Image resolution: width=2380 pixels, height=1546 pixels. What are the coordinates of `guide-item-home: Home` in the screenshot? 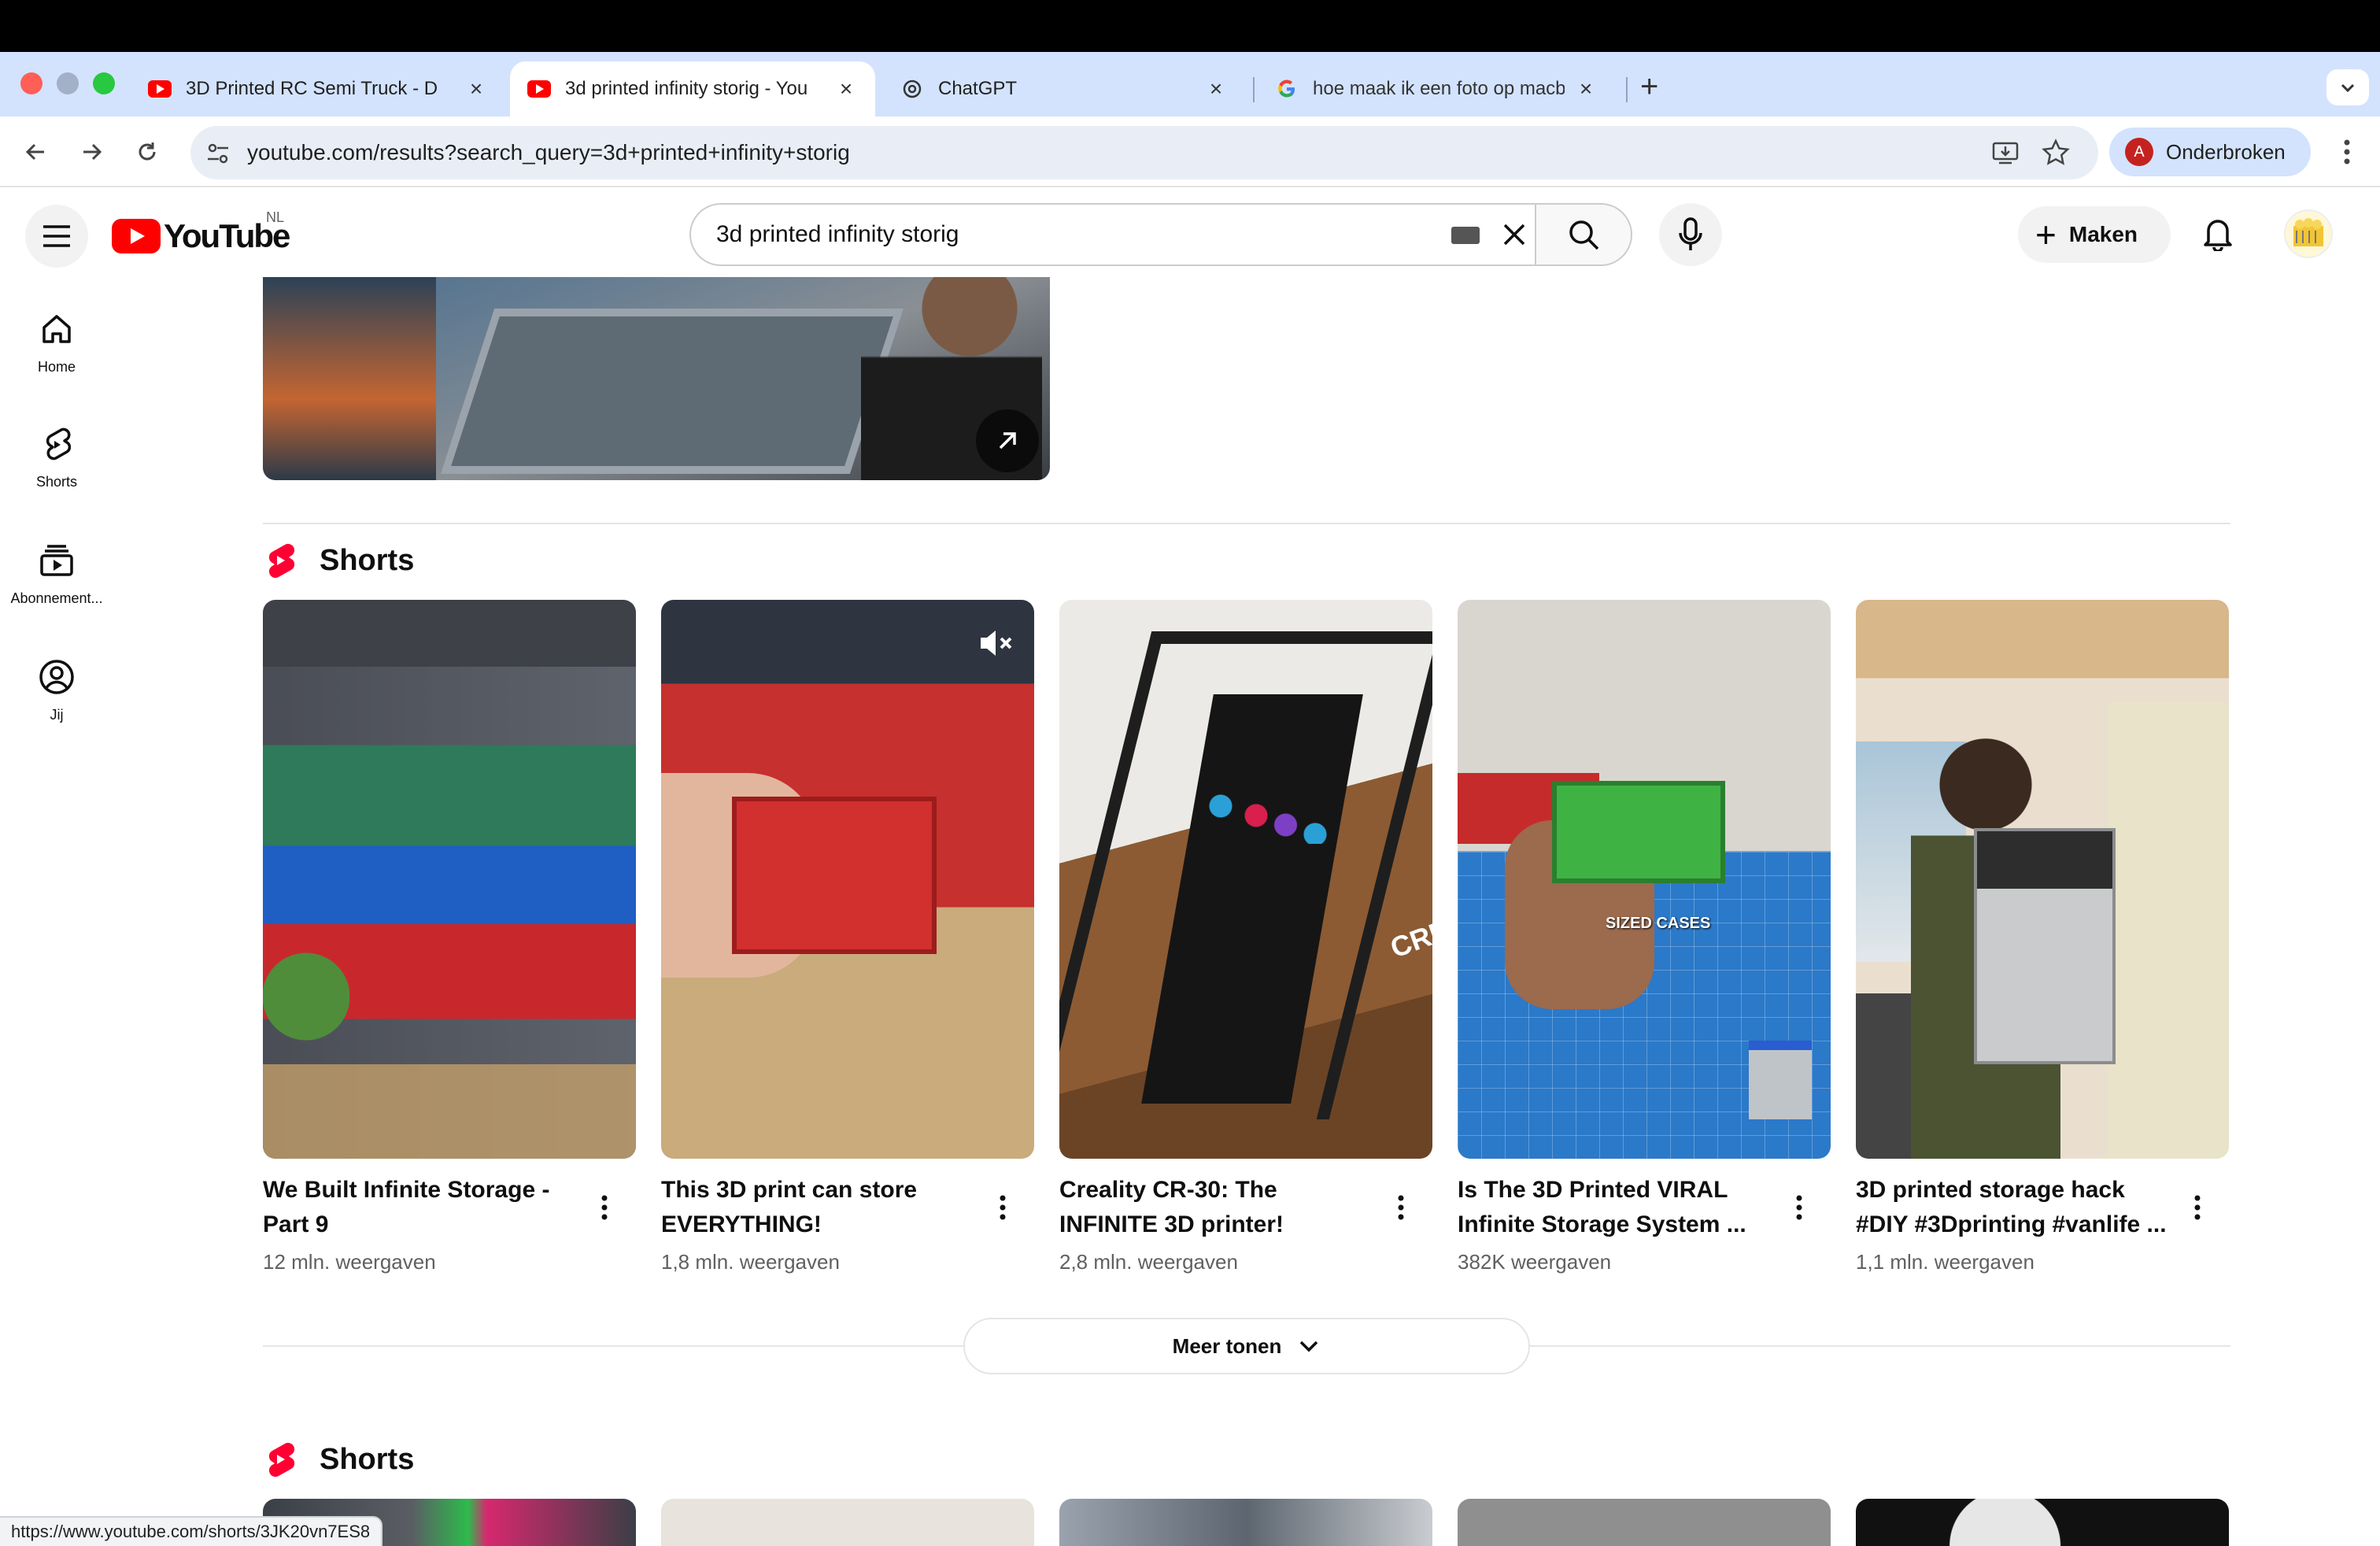 It's located at (56, 342).